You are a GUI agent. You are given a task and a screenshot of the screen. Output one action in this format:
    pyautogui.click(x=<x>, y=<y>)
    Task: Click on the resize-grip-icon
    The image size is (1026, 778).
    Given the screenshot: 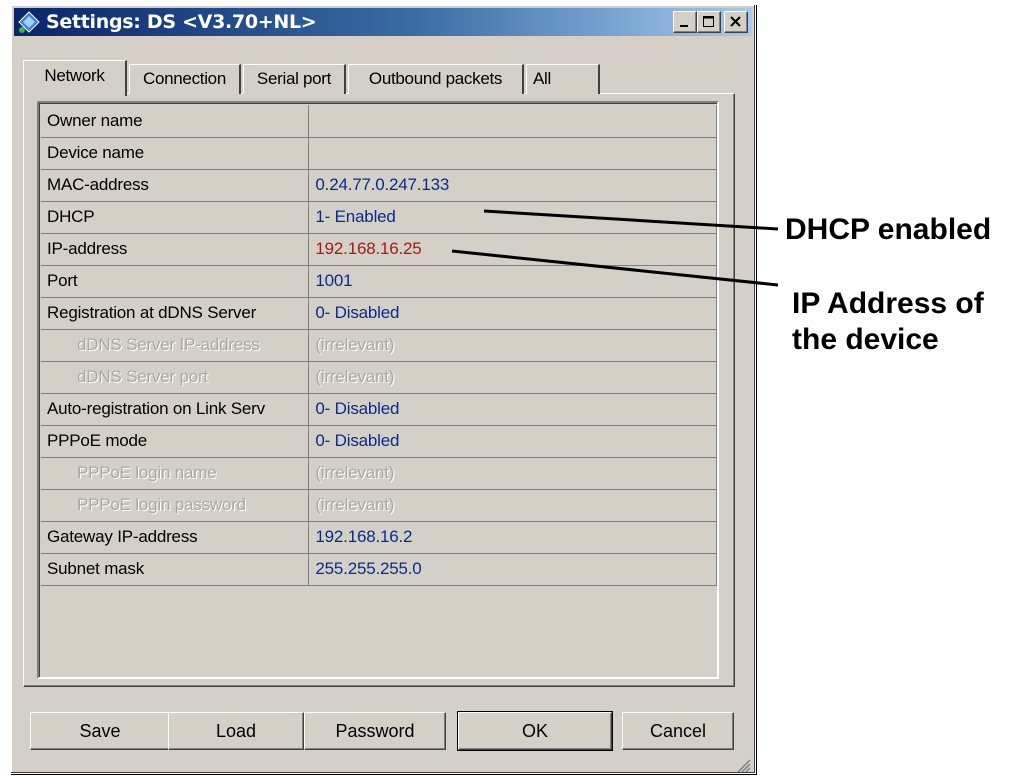 What is the action you would take?
    pyautogui.click(x=744, y=765)
    